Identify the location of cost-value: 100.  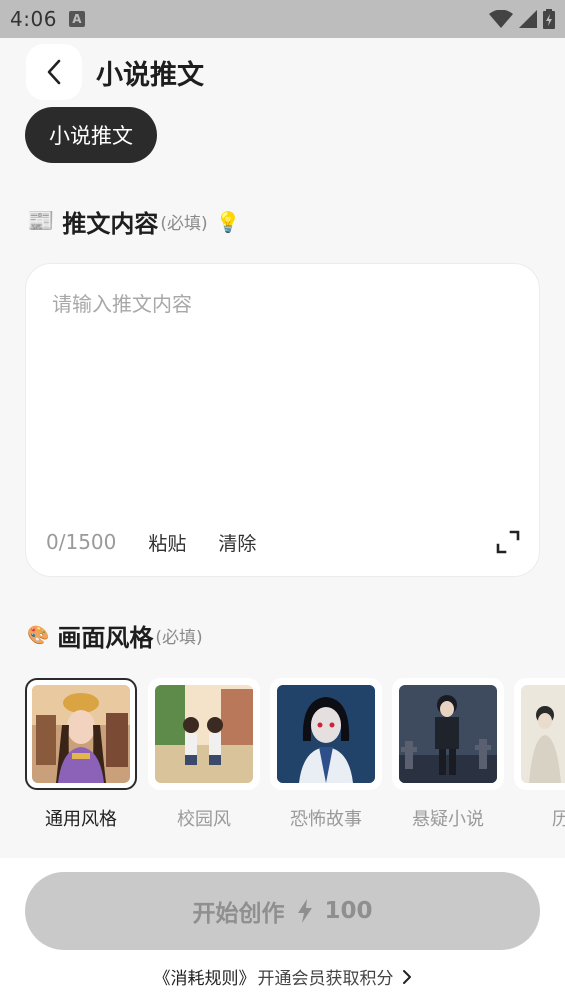
(348, 911).